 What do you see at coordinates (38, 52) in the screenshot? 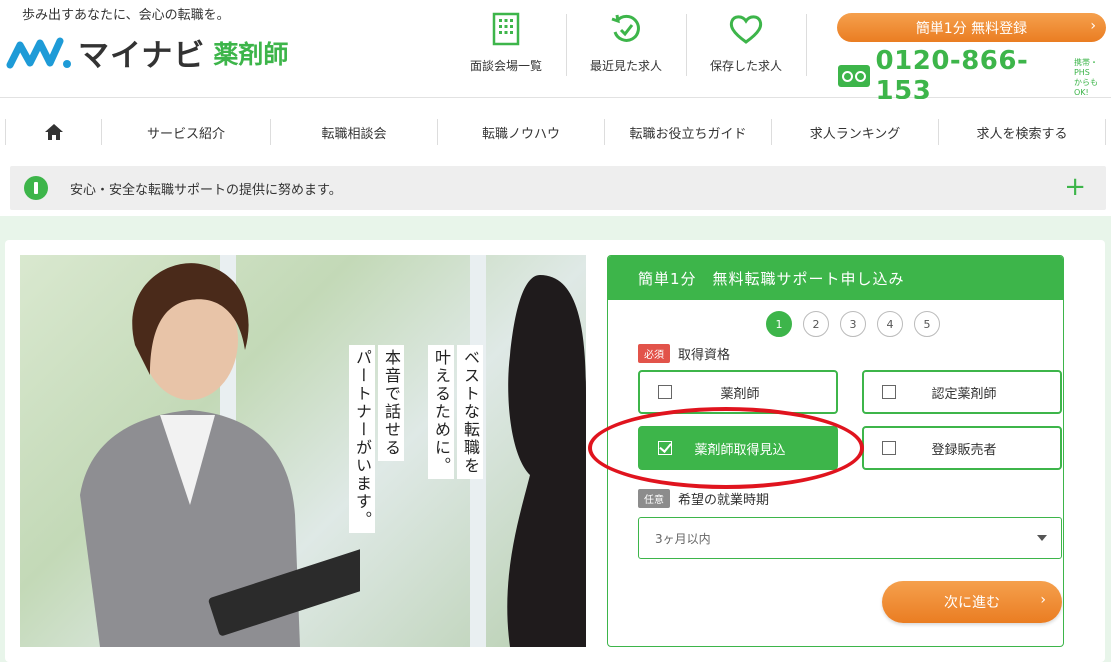
I see `logo-mark-icon` at bounding box center [38, 52].